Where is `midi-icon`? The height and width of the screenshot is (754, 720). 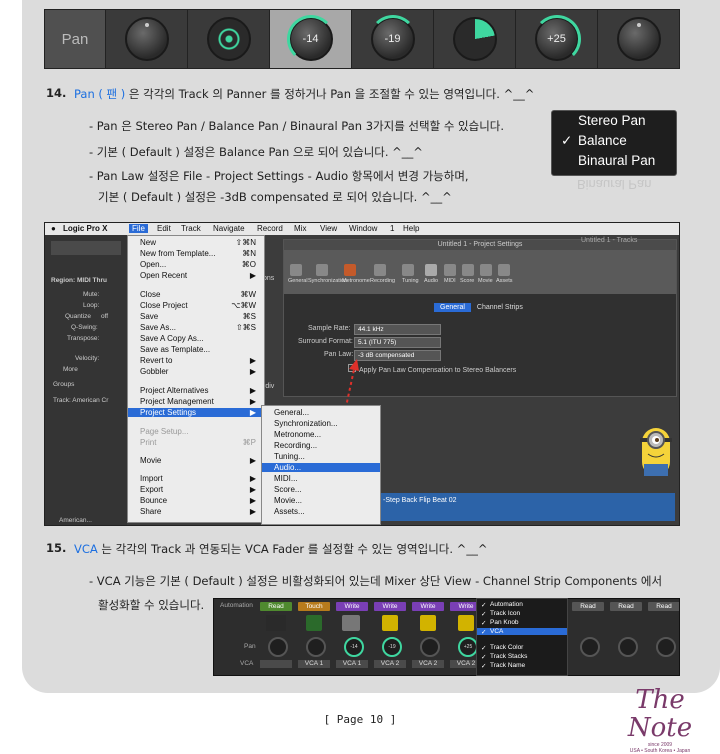
midi-icon is located at coordinates (450, 270).